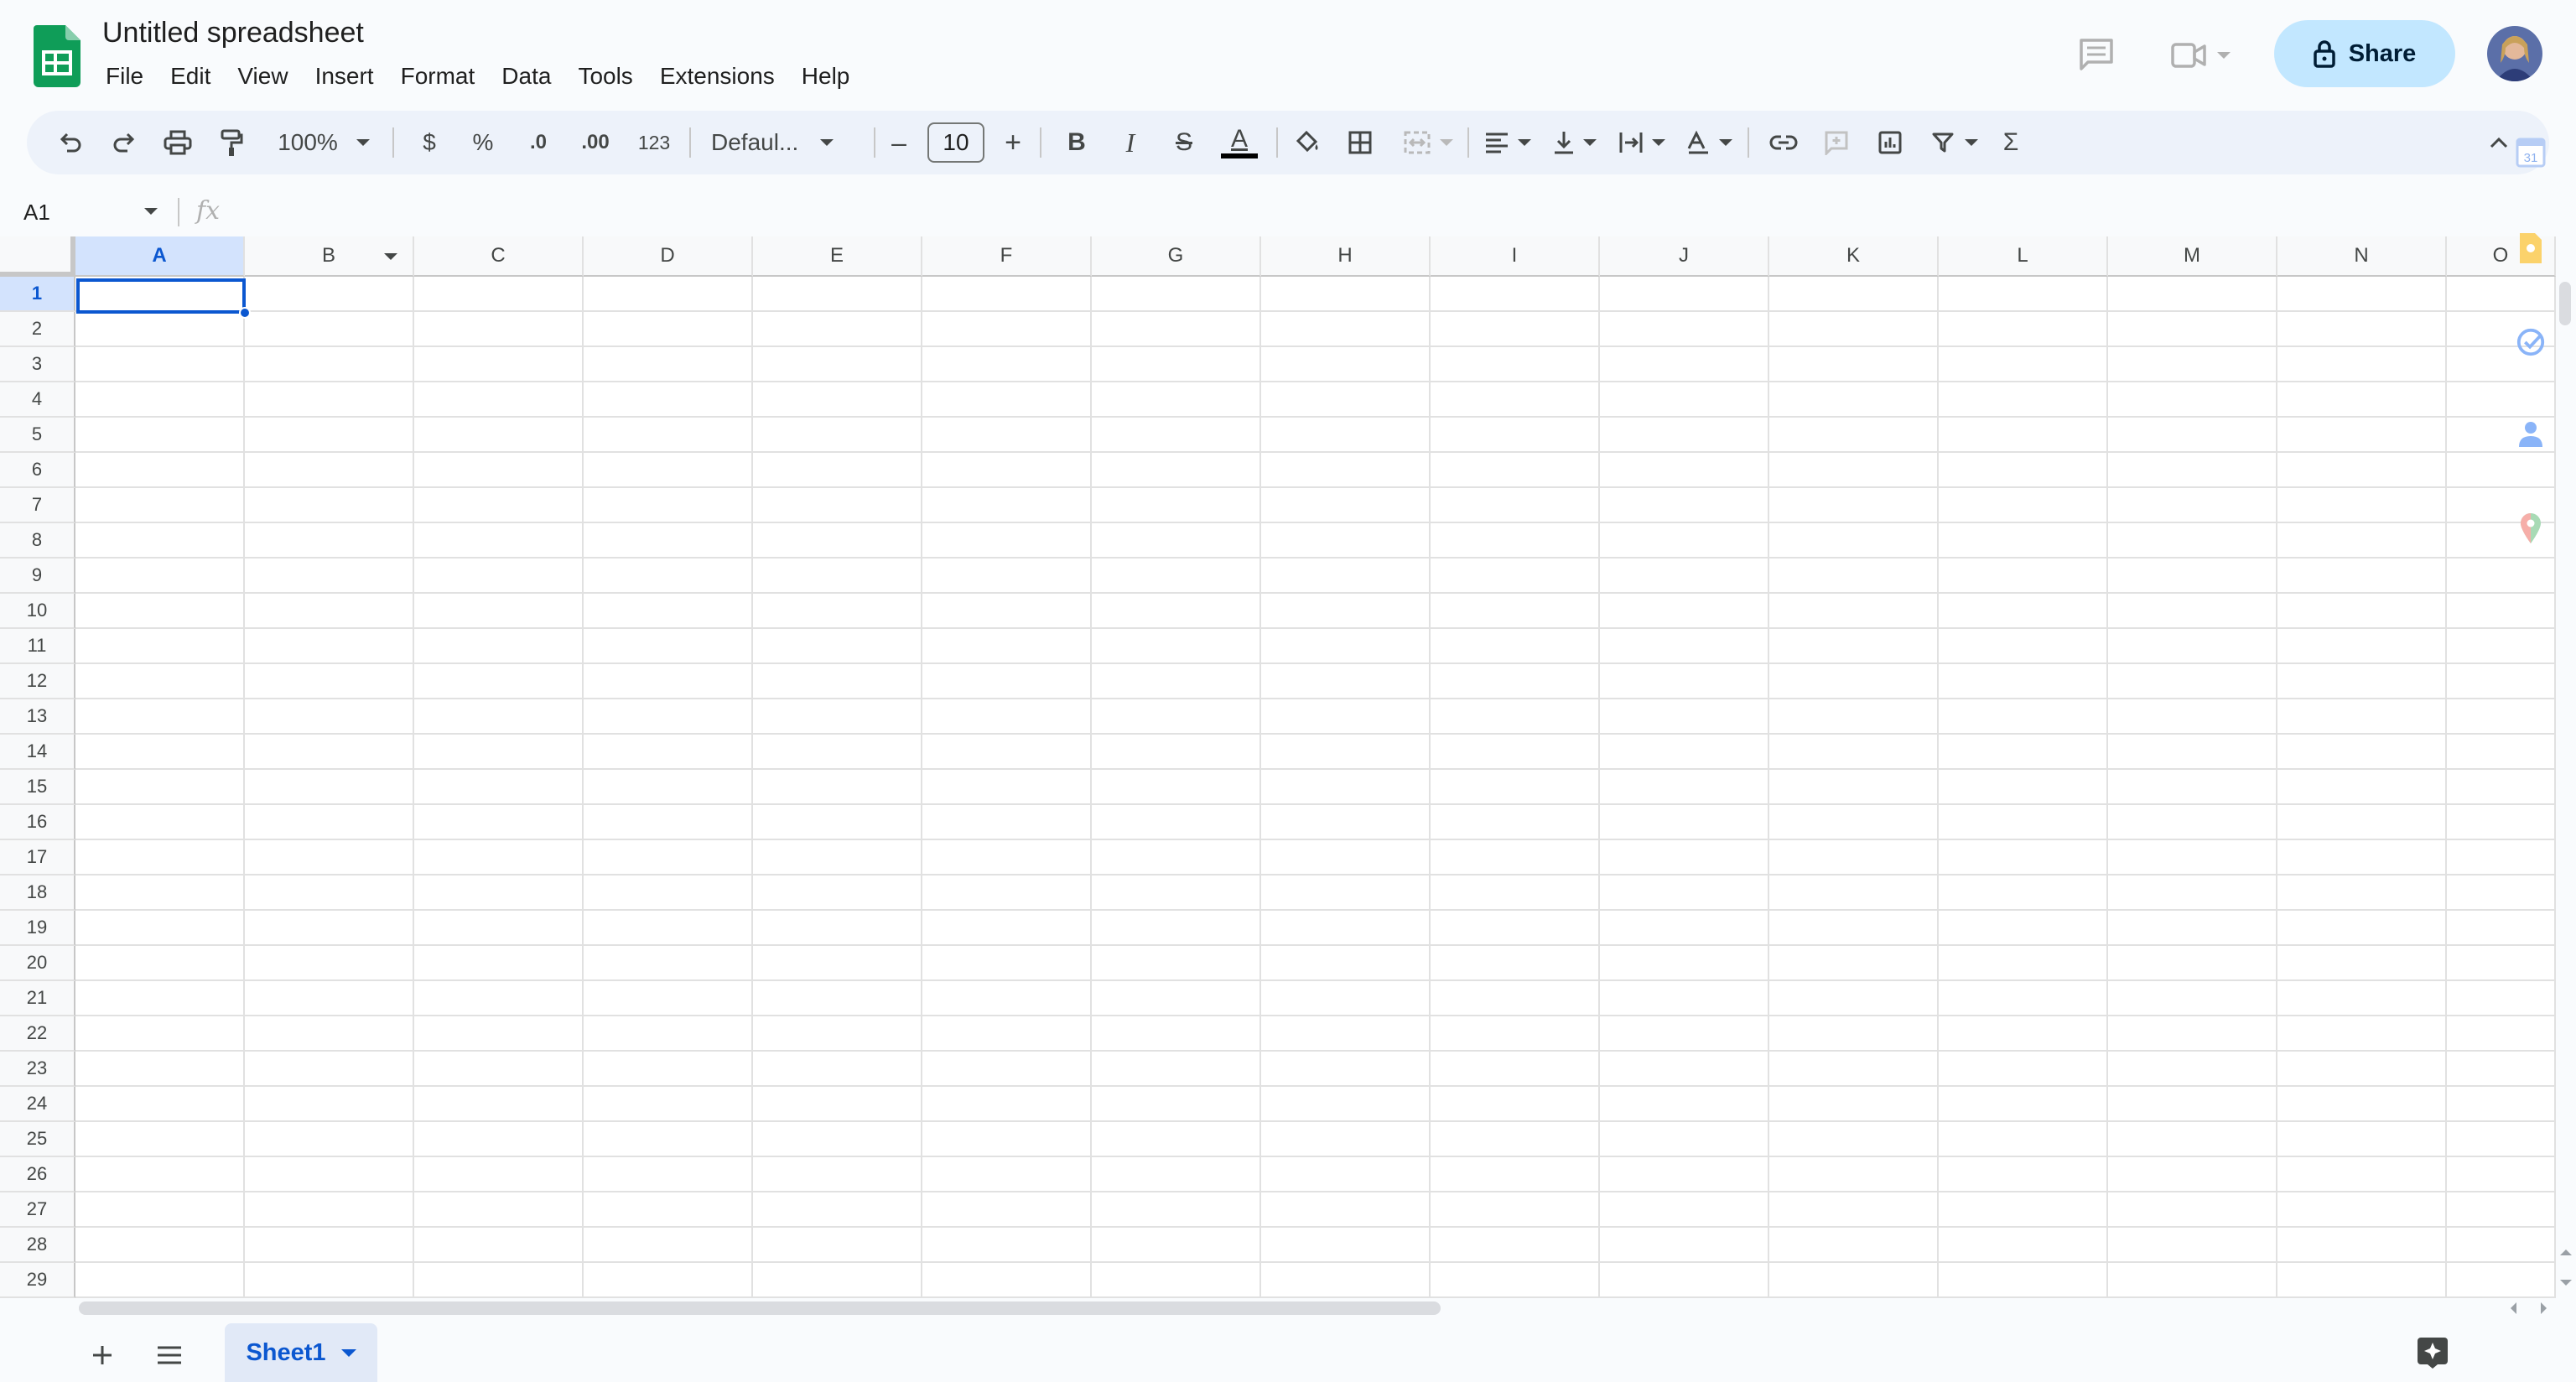 The image size is (2576, 1382). Describe the element at coordinates (1642, 142) in the screenshot. I see `text-wrap-icon` at that location.